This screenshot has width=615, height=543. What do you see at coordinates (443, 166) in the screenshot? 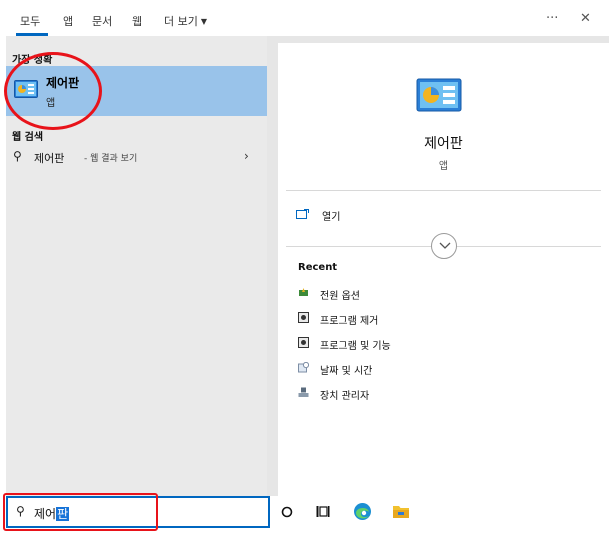
I see `preview-type: 앱` at bounding box center [443, 166].